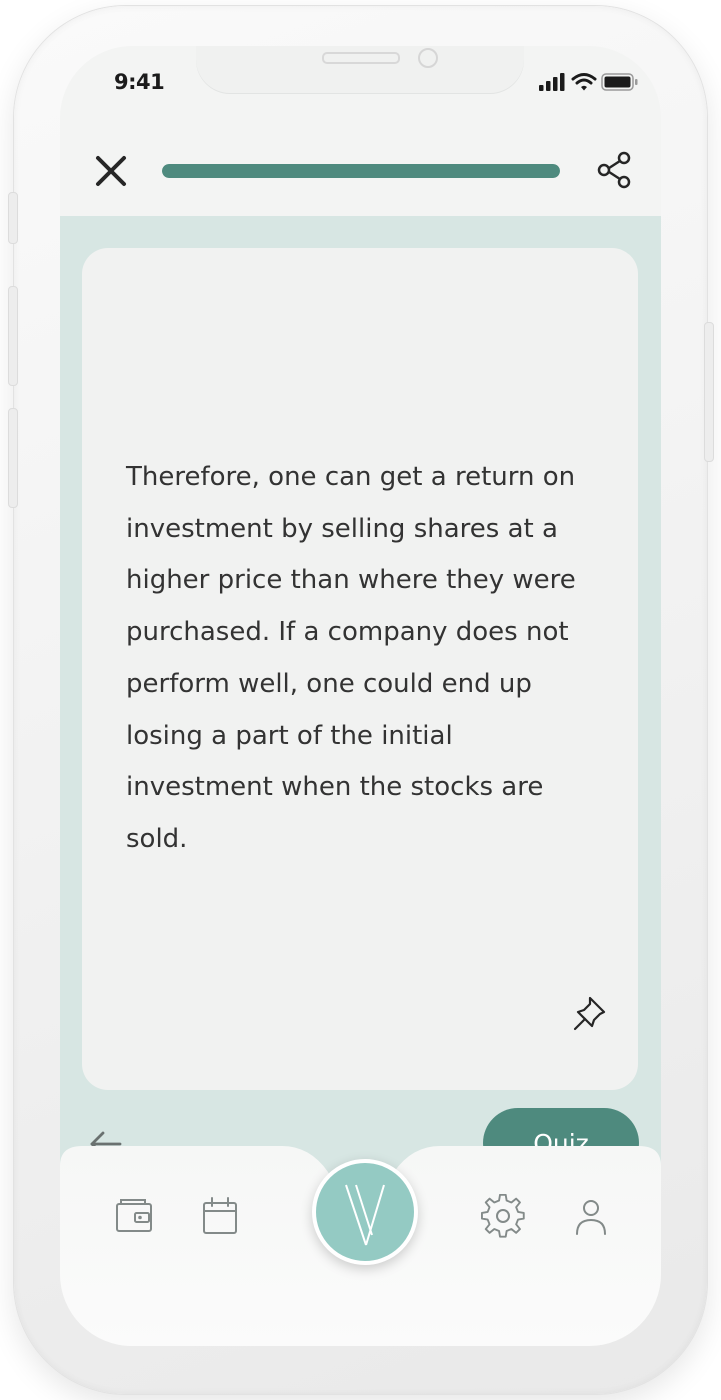 The image size is (721, 1400). Describe the element at coordinates (13, 458) in the screenshot. I see `volume-down-button` at that location.